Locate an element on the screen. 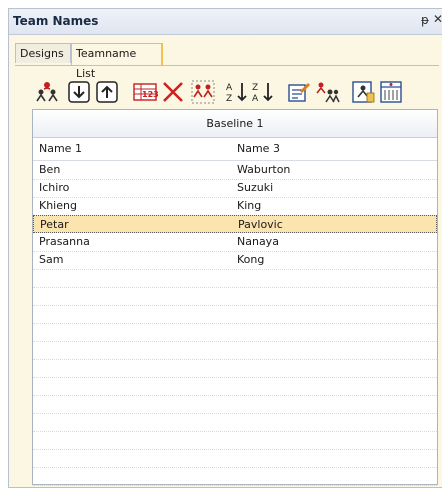 The width and height of the screenshot is (442, 492). column-header-name-1: Name 1 is located at coordinates (60, 148).